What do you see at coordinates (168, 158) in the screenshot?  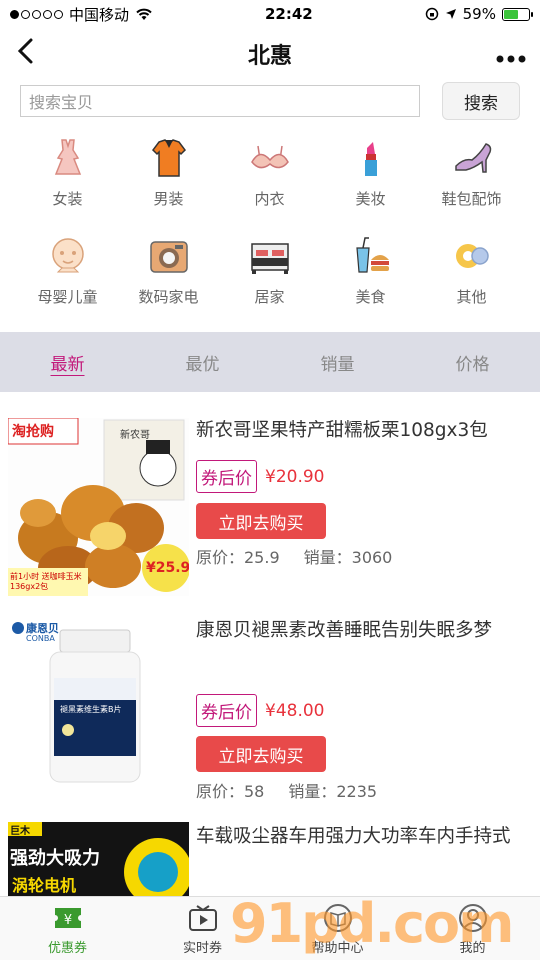 I see `shirt-icon` at bounding box center [168, 158].